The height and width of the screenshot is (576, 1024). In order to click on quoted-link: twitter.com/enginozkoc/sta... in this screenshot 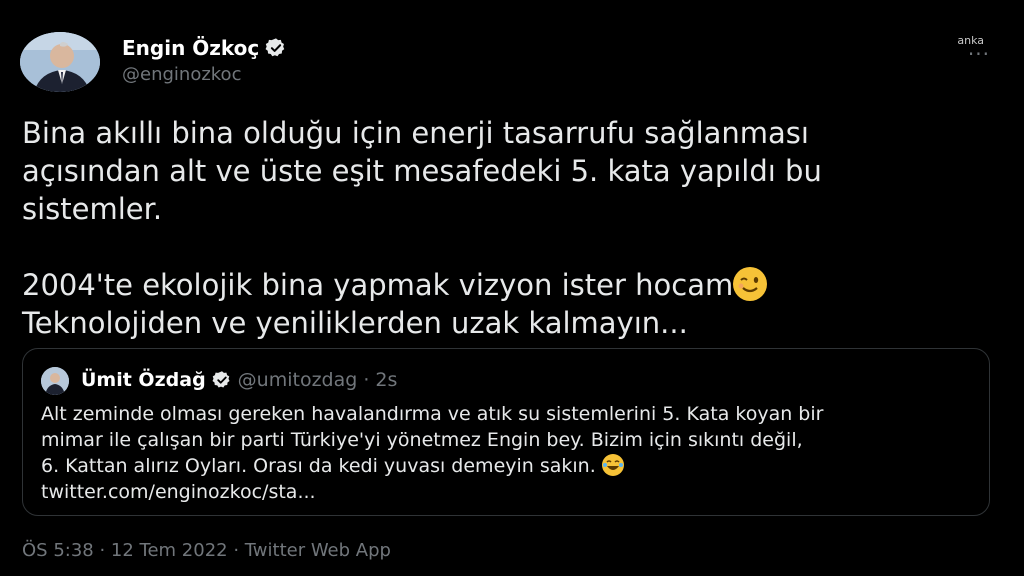, I will do `click(506, 492)`.